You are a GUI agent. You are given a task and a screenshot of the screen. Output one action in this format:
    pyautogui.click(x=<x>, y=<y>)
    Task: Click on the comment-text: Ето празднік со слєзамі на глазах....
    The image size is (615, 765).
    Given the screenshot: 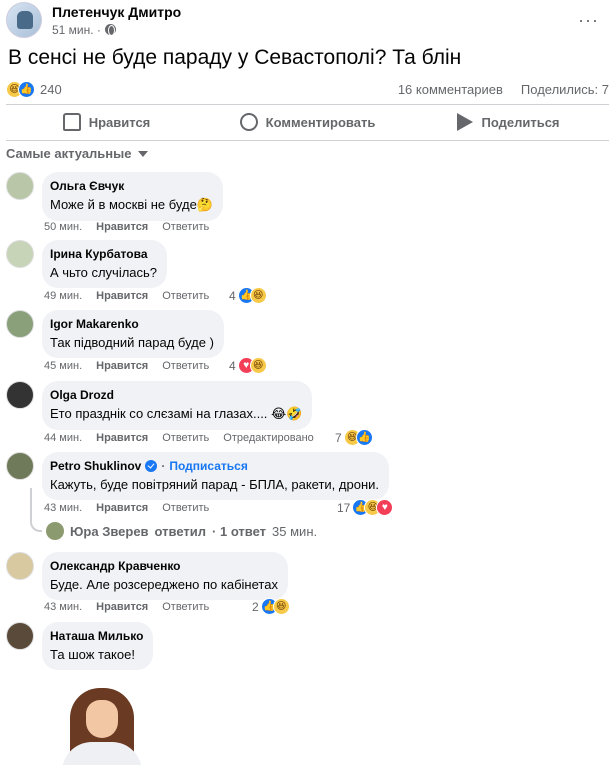 What is the action you would take?
    pyautogui.click(x=159, y=413)
    